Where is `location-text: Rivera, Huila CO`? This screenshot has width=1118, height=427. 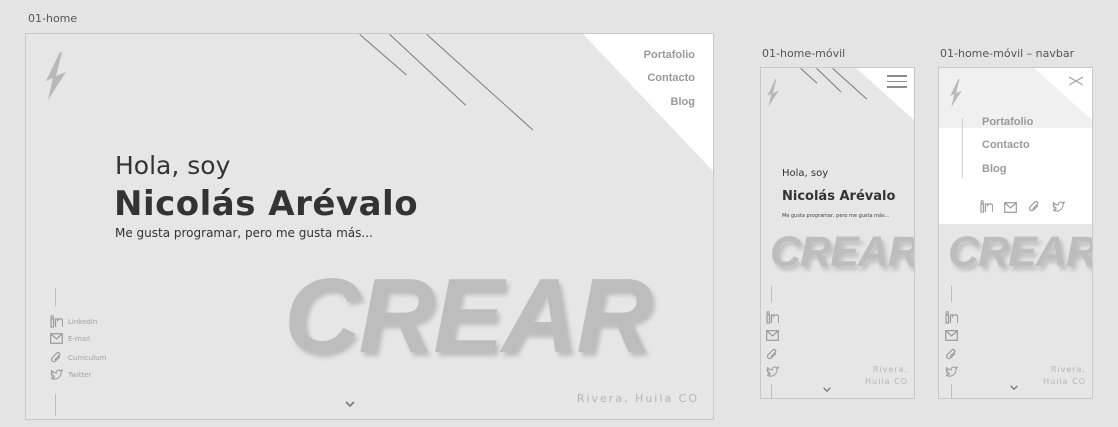
location-text: Rivera, Huila CO is located at coordinates (637, 398).